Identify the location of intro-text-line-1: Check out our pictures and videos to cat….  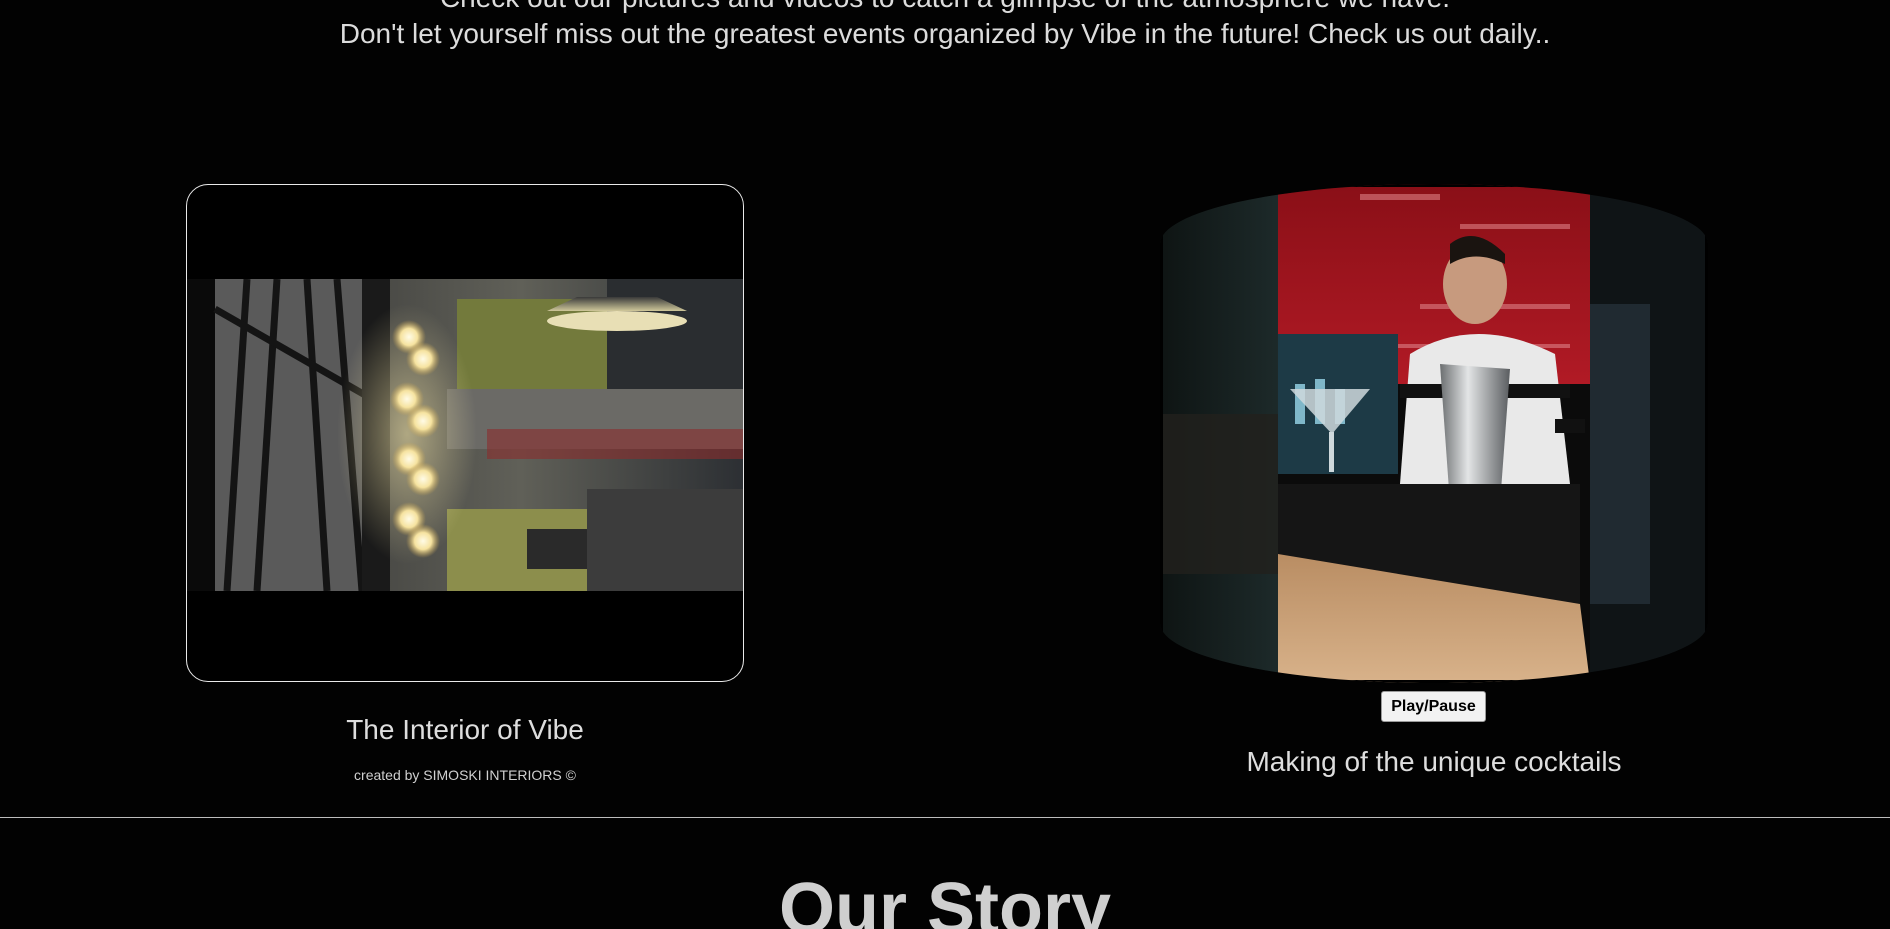
(945, 7).